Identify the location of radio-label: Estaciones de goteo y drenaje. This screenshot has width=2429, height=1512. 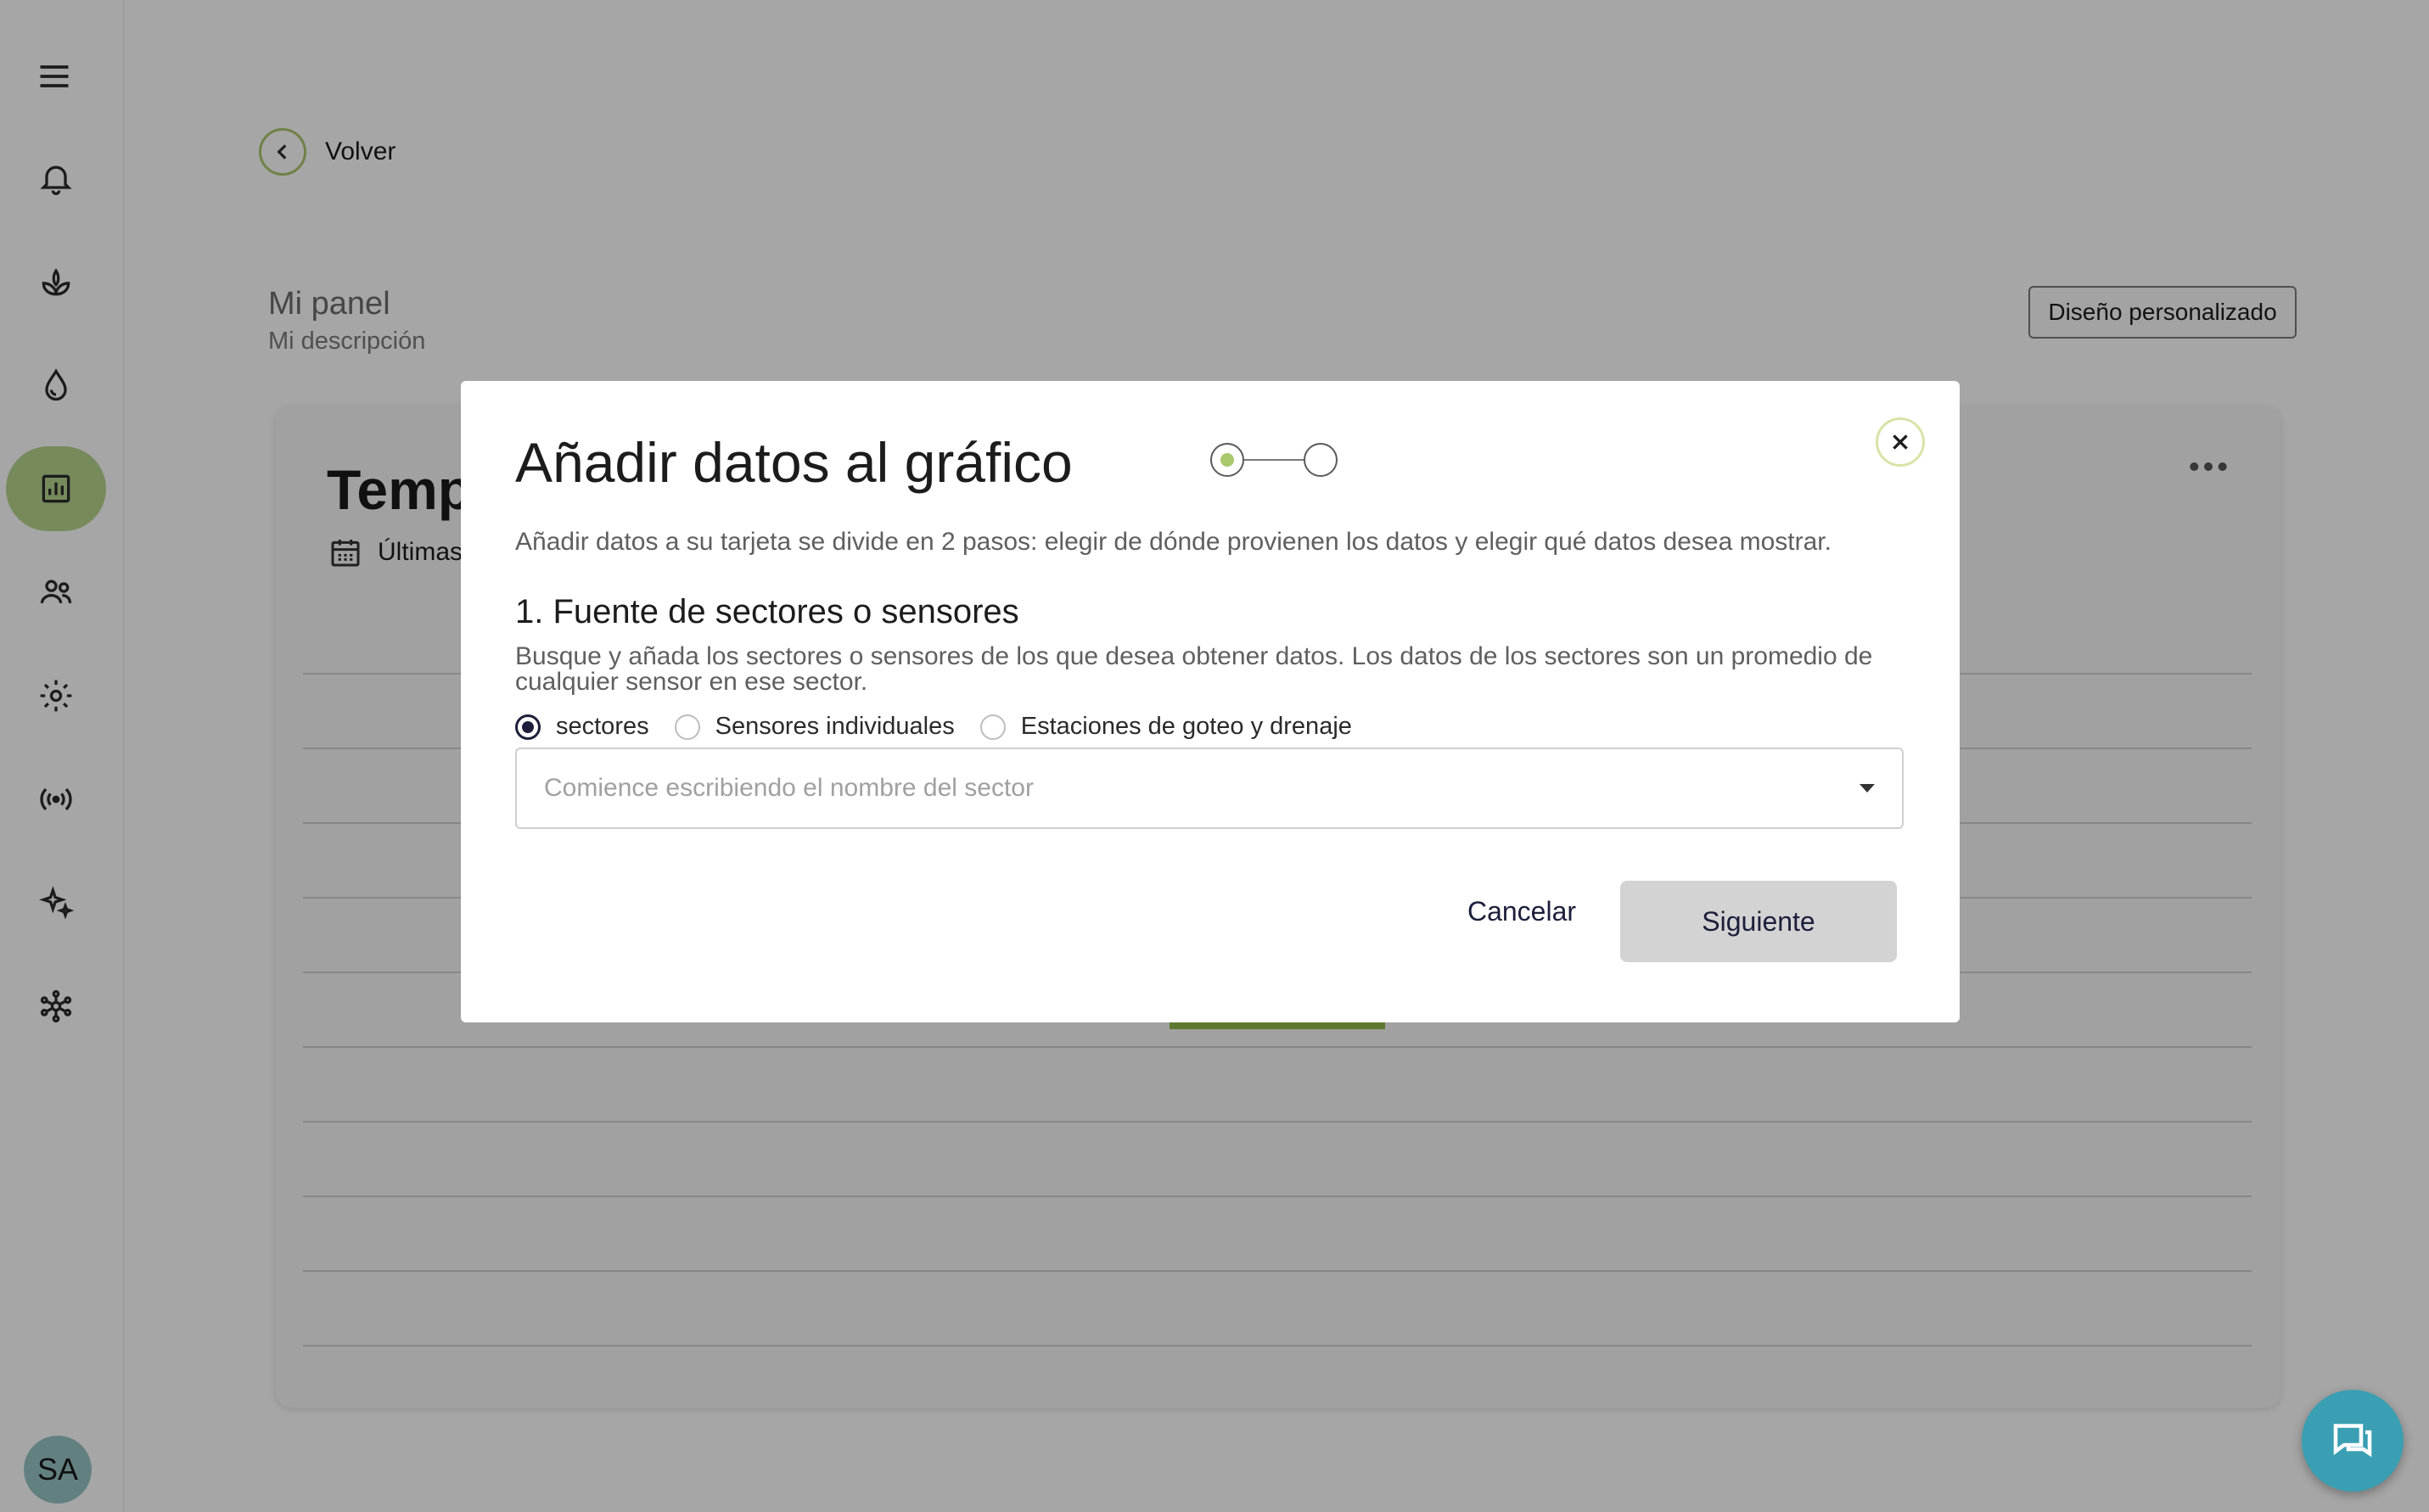
(1186, 726).